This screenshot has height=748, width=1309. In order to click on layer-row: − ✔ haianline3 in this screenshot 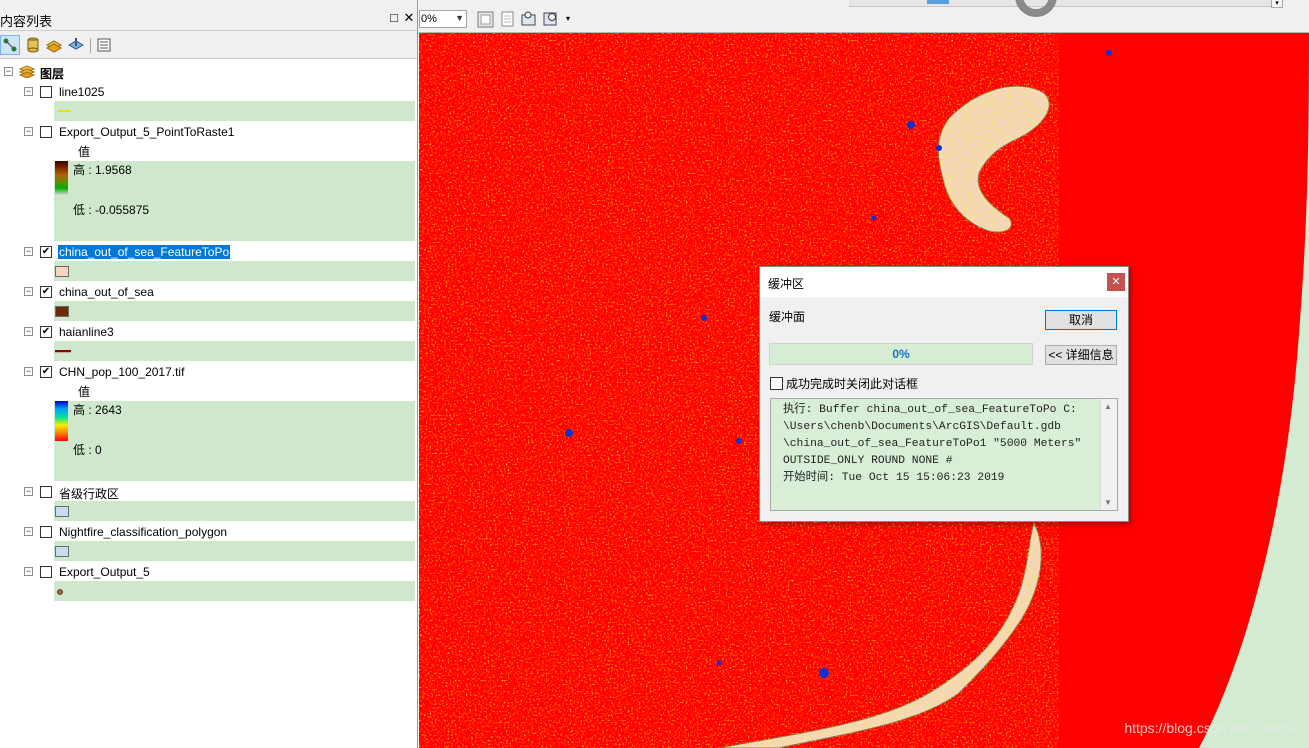, I will do `click(208, 332)`.